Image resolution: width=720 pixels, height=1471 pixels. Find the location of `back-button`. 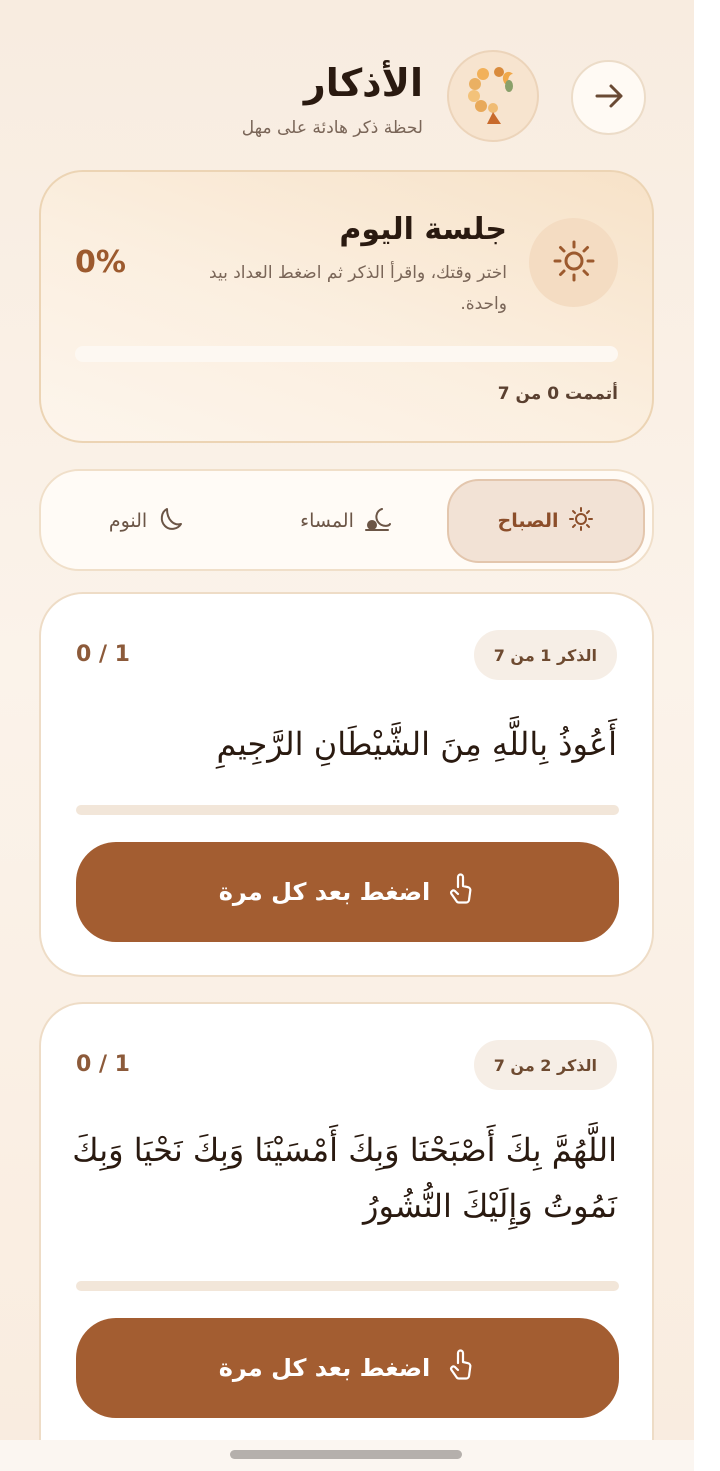

back-button is located at coordinates (608, 97).